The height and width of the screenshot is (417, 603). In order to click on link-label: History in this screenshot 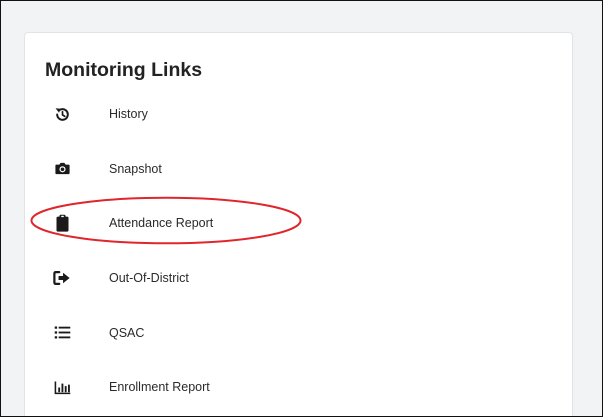, I will do `click(128, 114)`.